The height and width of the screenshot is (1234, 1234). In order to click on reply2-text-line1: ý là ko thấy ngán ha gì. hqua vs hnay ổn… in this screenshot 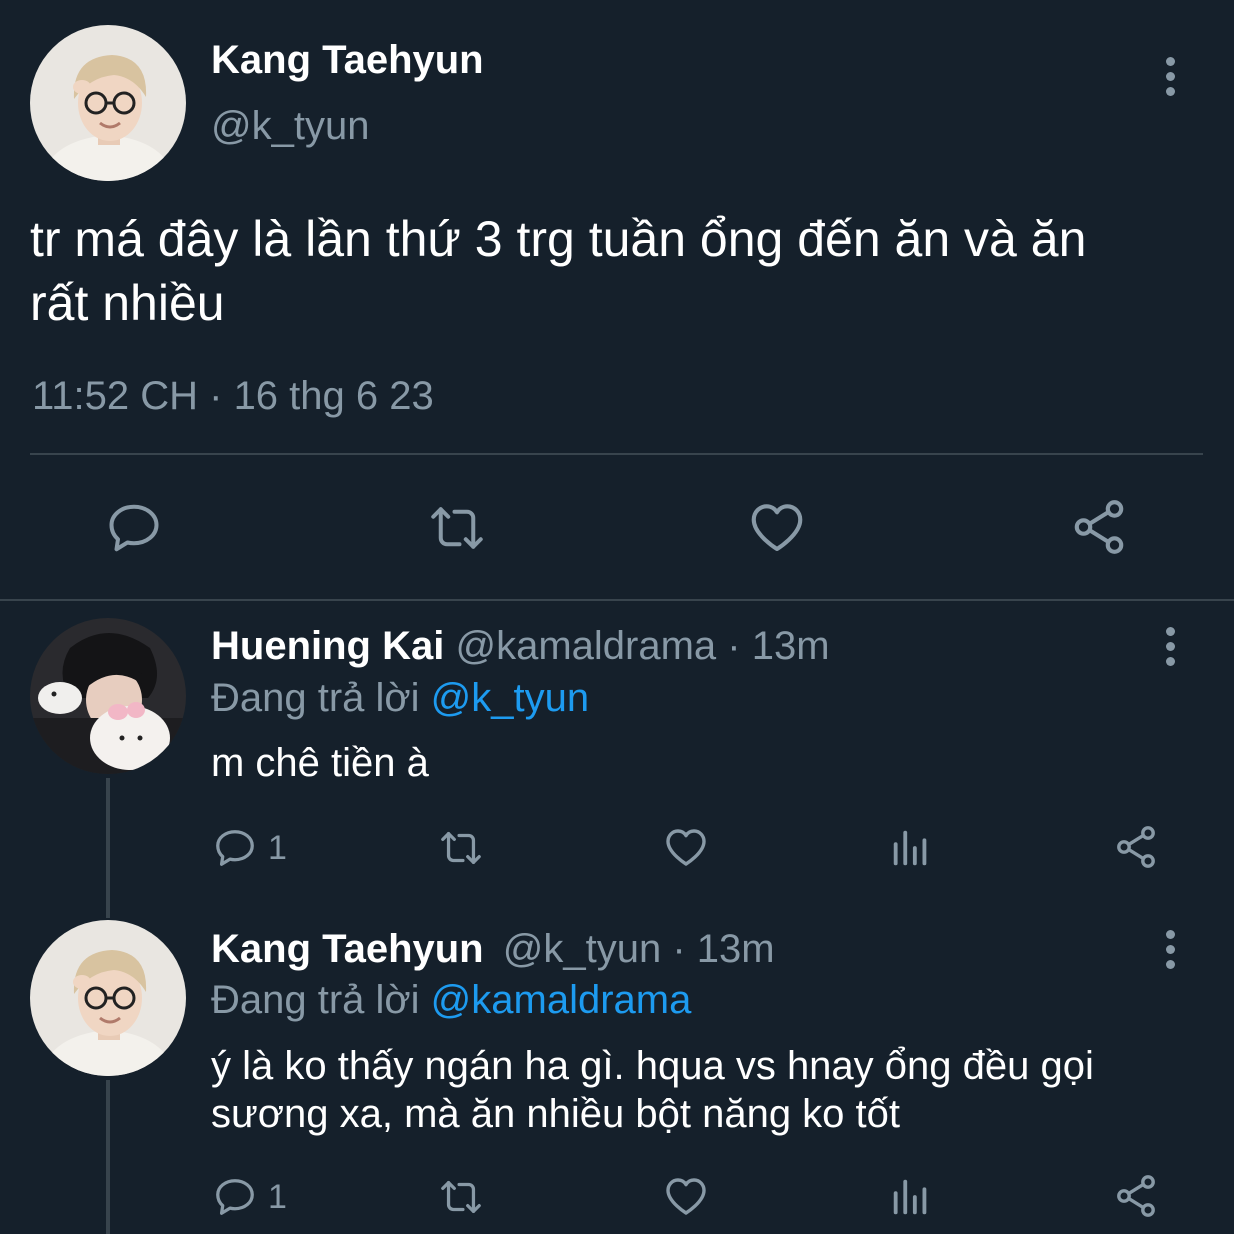, I will do `click(652, 1066)`.